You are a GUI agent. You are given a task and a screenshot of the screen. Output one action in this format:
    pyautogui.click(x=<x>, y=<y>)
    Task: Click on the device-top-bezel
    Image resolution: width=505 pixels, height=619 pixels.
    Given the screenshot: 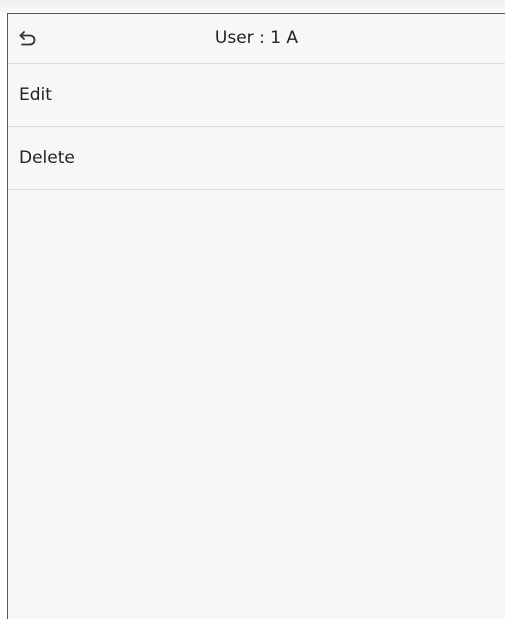 What is the action you would take?
    pyautogui.click(x=252, y=6)
    